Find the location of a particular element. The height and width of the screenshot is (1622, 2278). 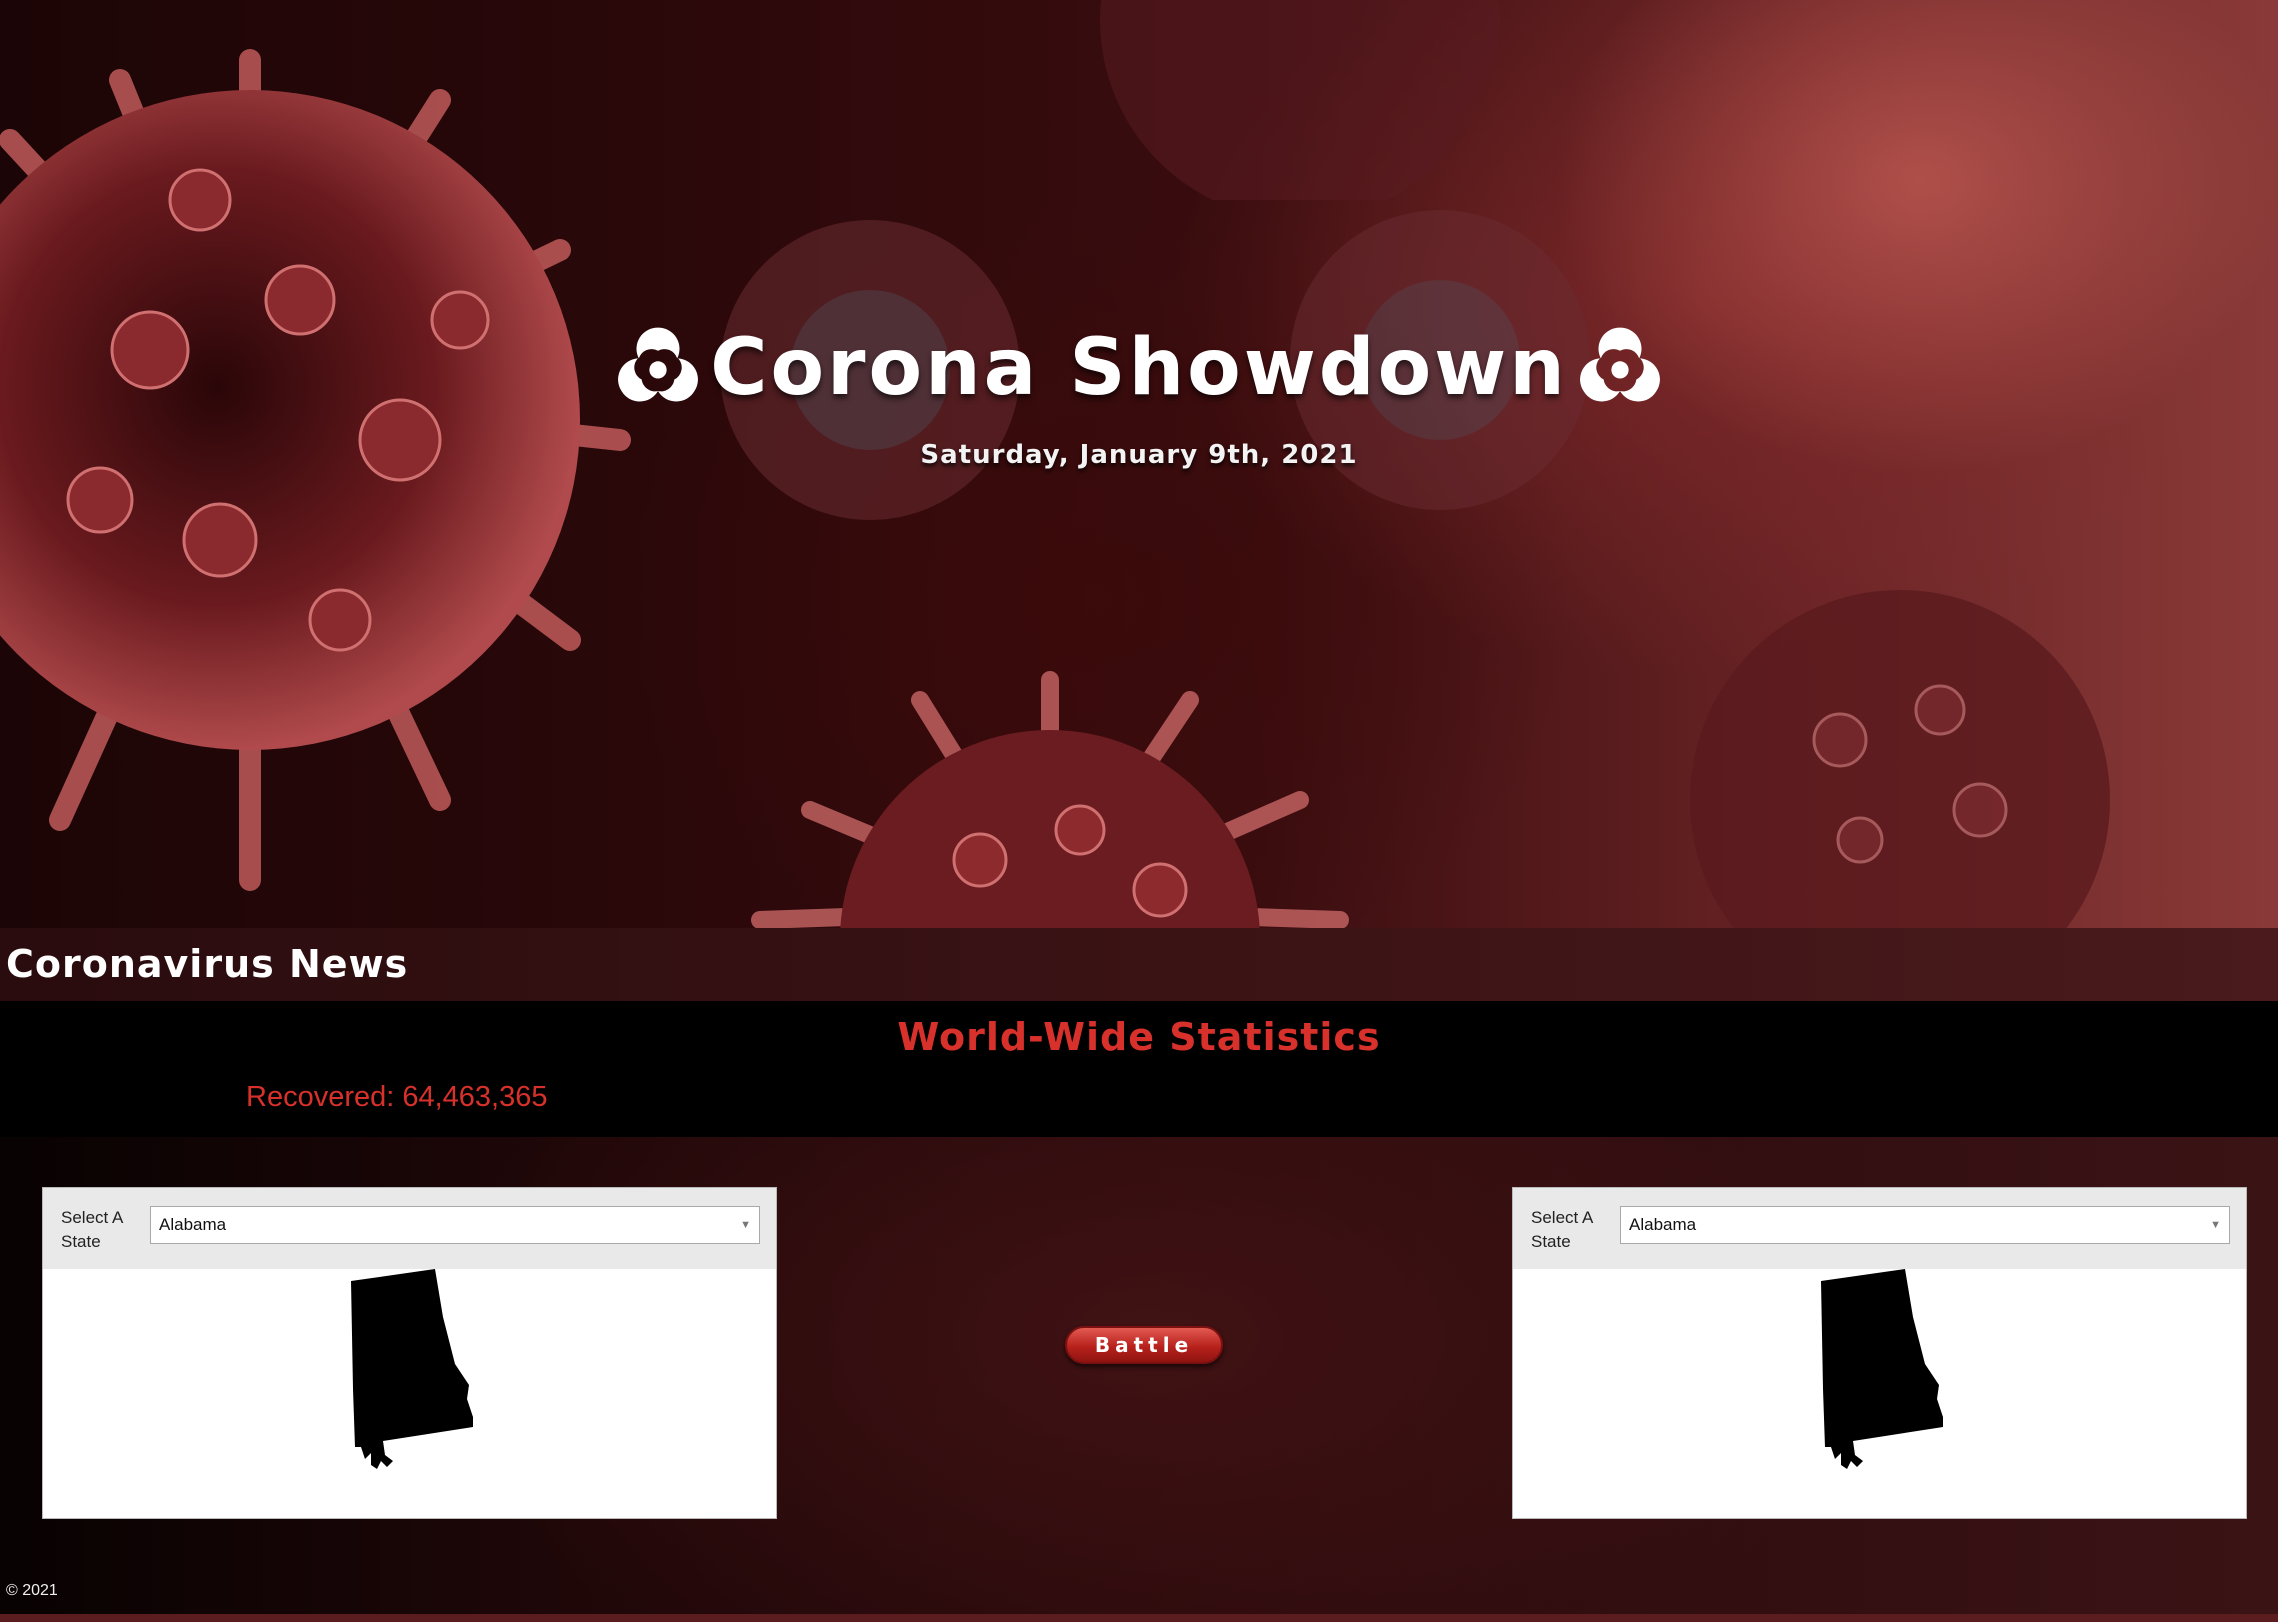

left-panel-header: Select A State Alabama ▼ is located at coordinates (409, 1228).